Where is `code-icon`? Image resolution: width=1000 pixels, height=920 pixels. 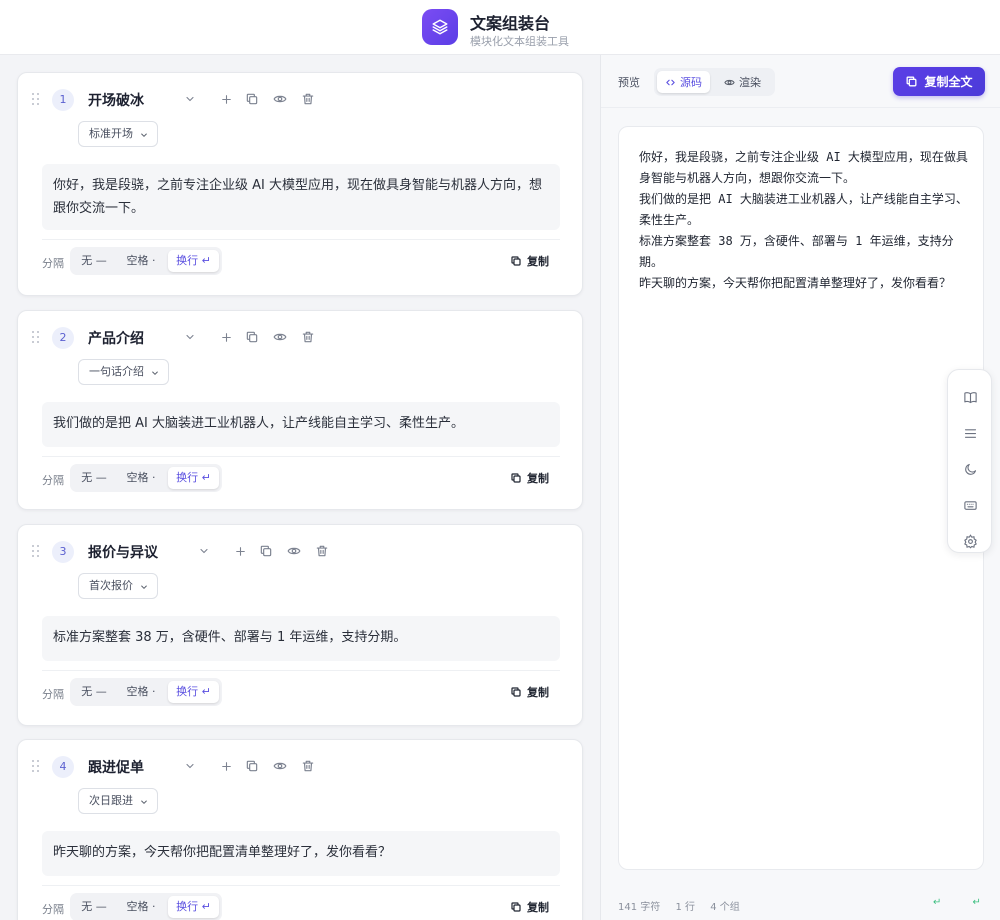 code-icon is located at coordinates (670, 82).